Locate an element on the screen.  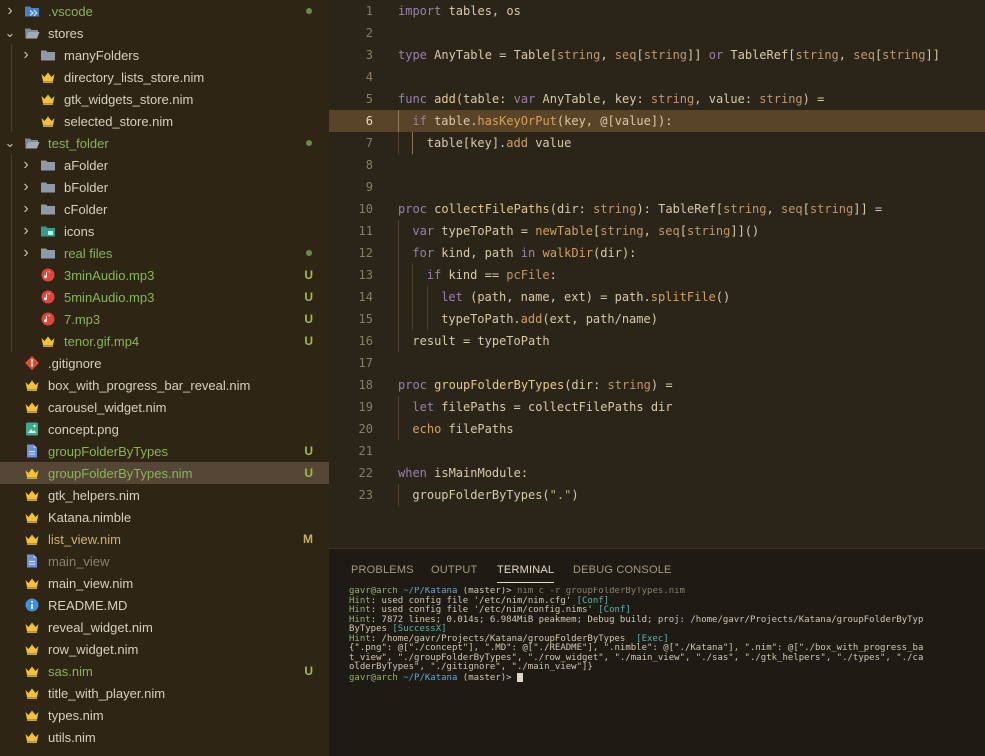
explorer-item: 5minAudio.mp3 U is located at coordinates (164, 297).